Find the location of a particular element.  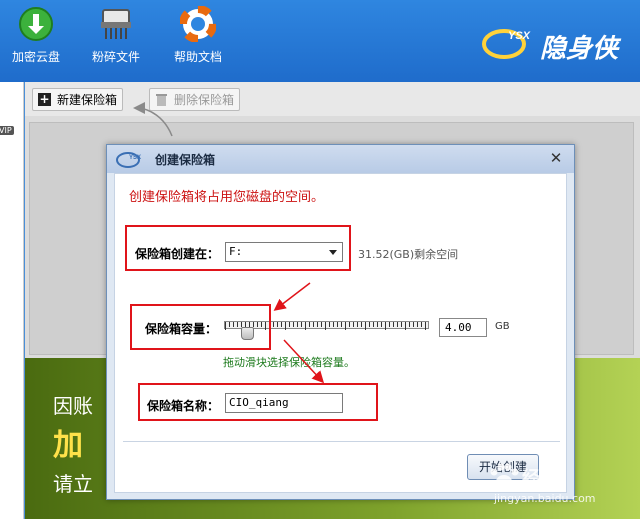

shredder-icon is located at coordinates (116, 24).